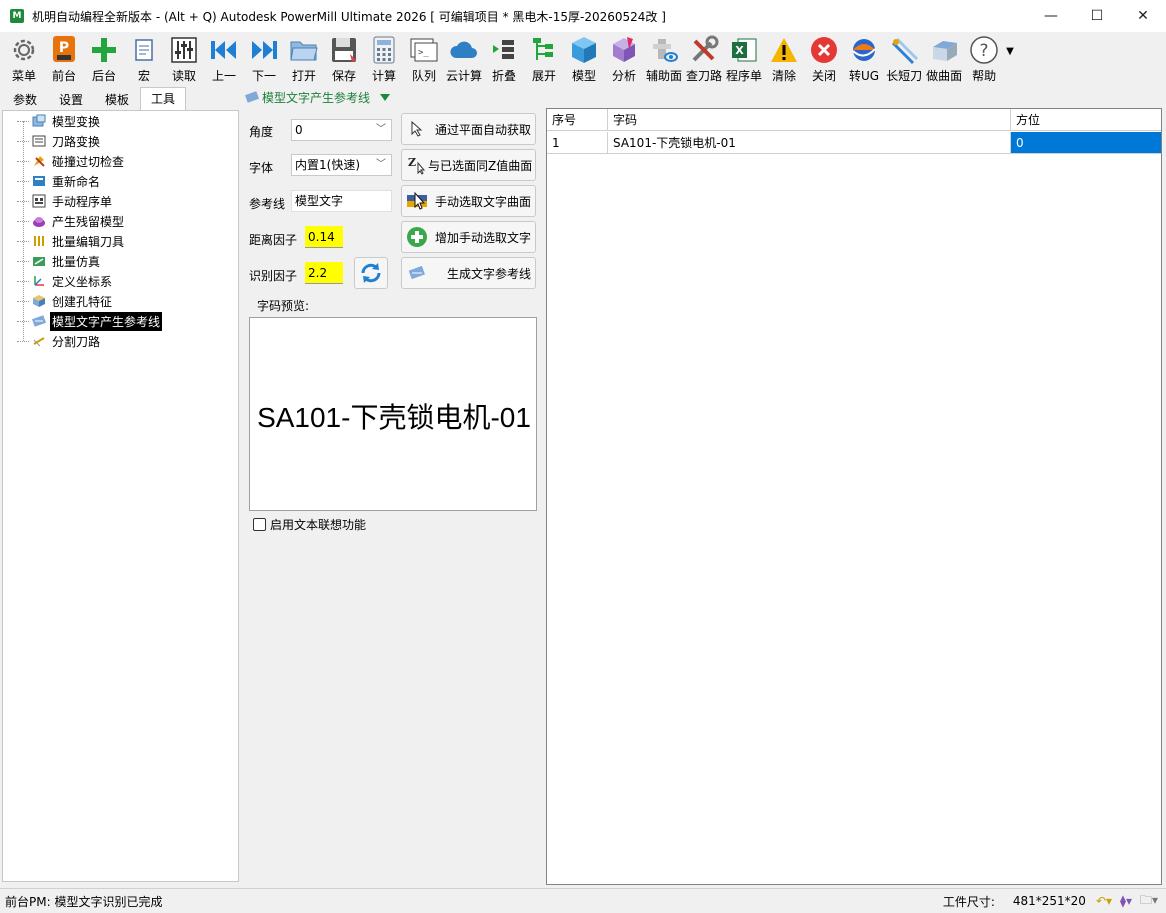 The height and width of the screenshot is (913, 1166). I want to click on tree-item-label: 手动程序单, so click(82, 201).